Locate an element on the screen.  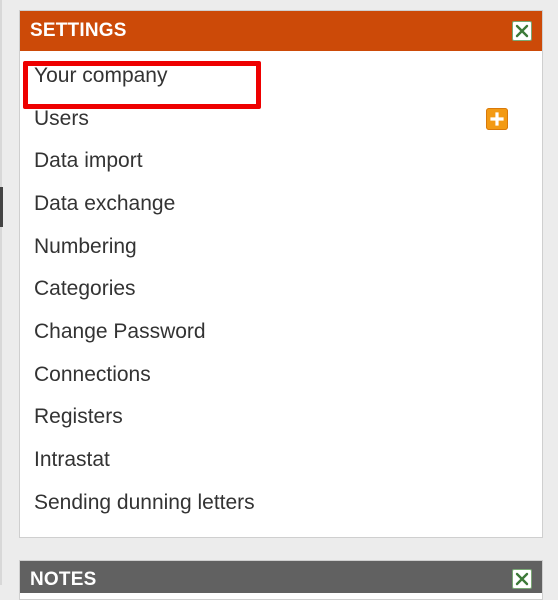
settings-item-label: Users is located at coordinates (61, 118).